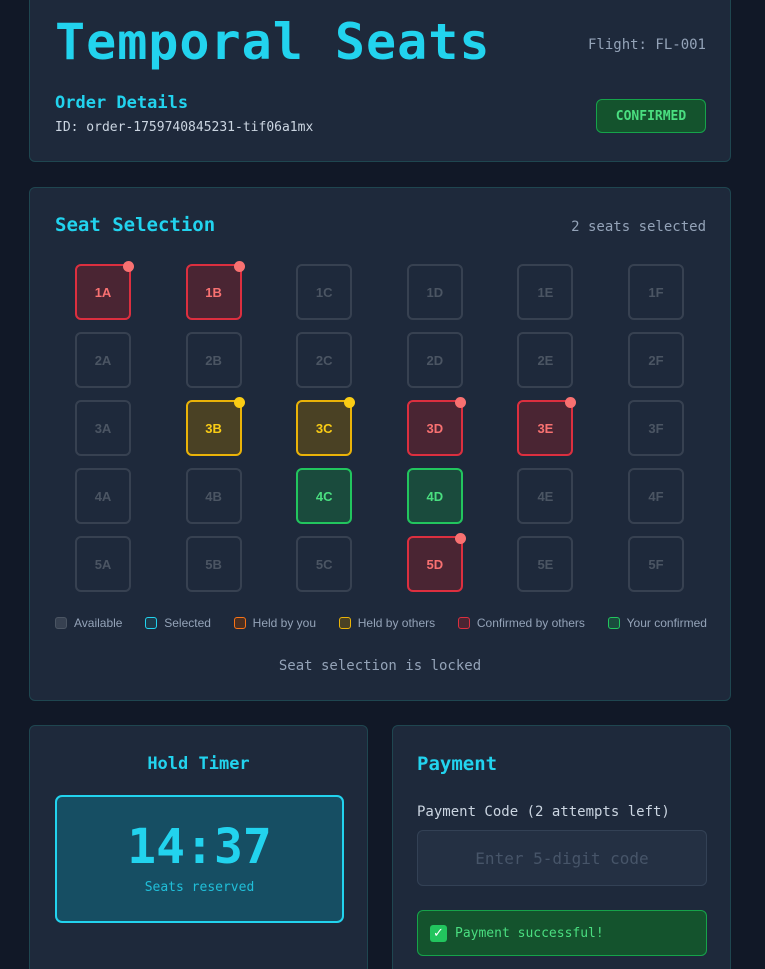  I want to click on seat-3b: 3B, so click(215, 426).